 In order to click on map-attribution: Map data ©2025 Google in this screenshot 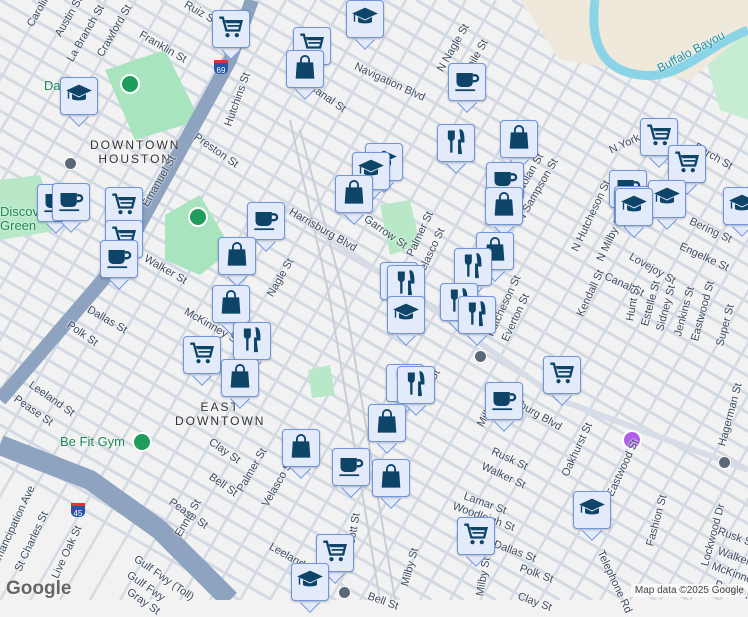, I will do `click(689, 590)`.